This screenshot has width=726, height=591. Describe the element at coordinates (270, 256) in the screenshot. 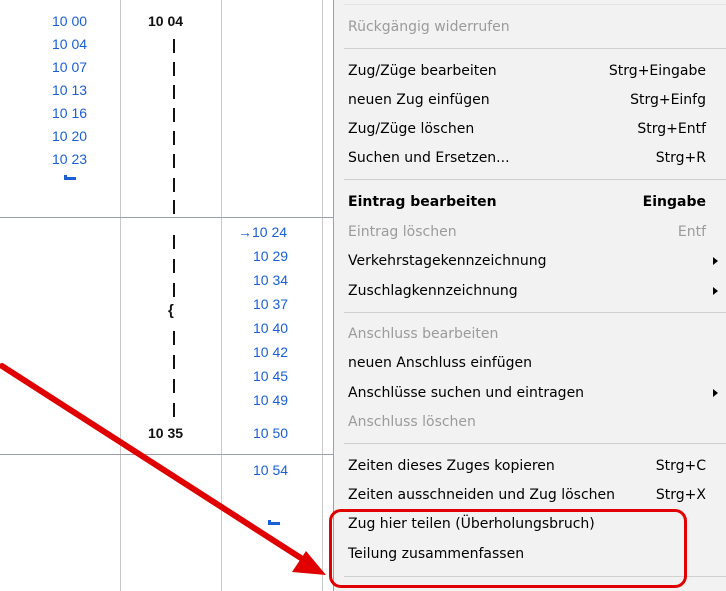

I see `time-cell: 10 29` at that location.